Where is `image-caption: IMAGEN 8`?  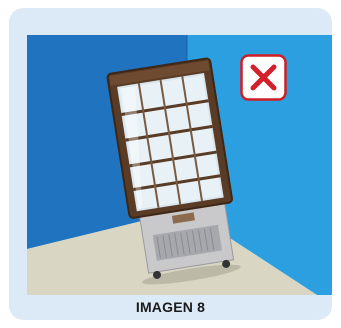
image-caption: IMAGEN 8 is located at coordinates (170, 307).